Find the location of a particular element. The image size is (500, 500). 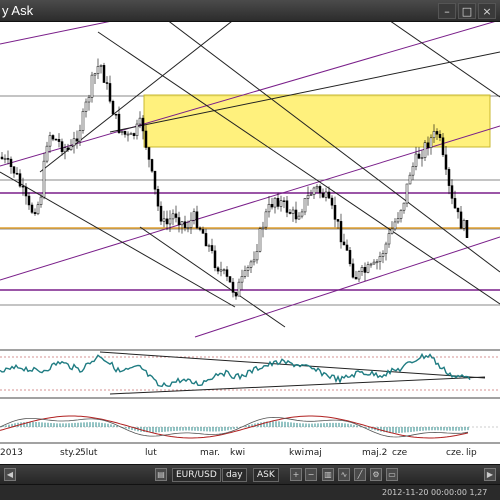

indicator-icon: ∿ is located at coordinates (344, 474).